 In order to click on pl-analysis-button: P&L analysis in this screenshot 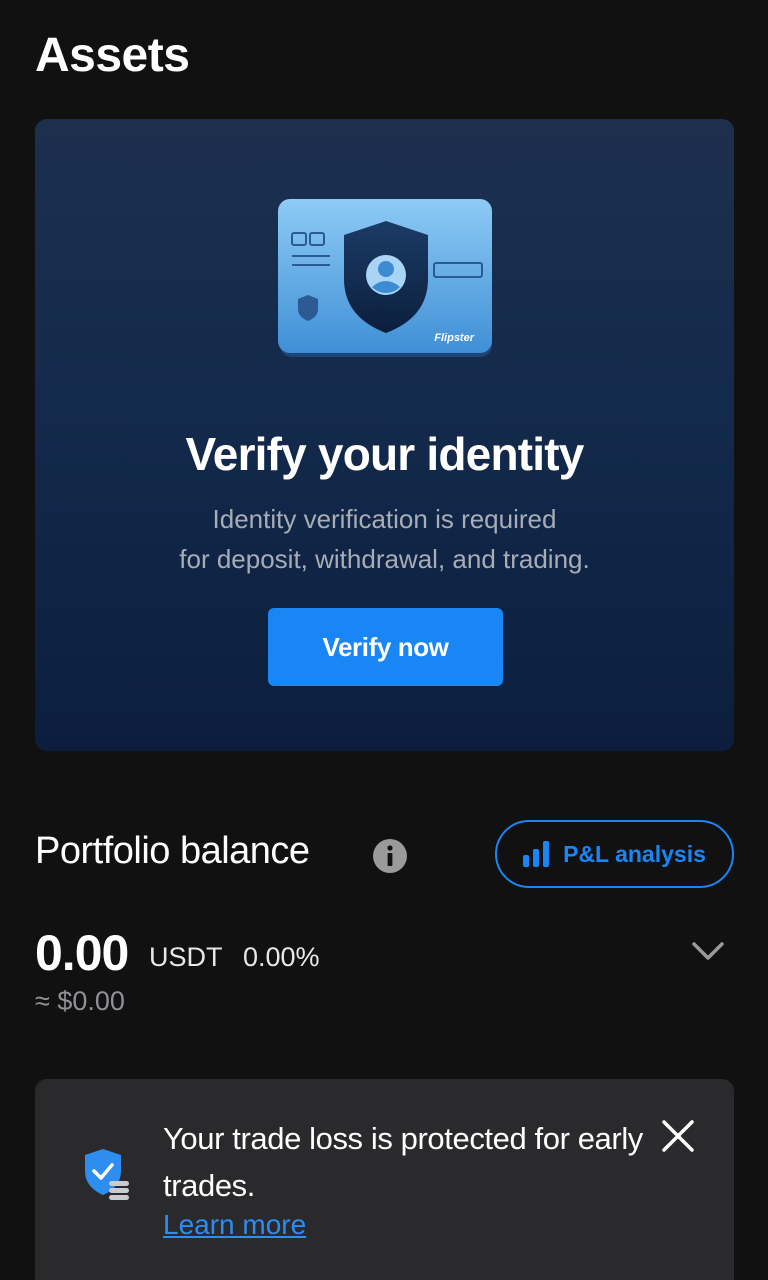, I will do `click(614, 854)`.